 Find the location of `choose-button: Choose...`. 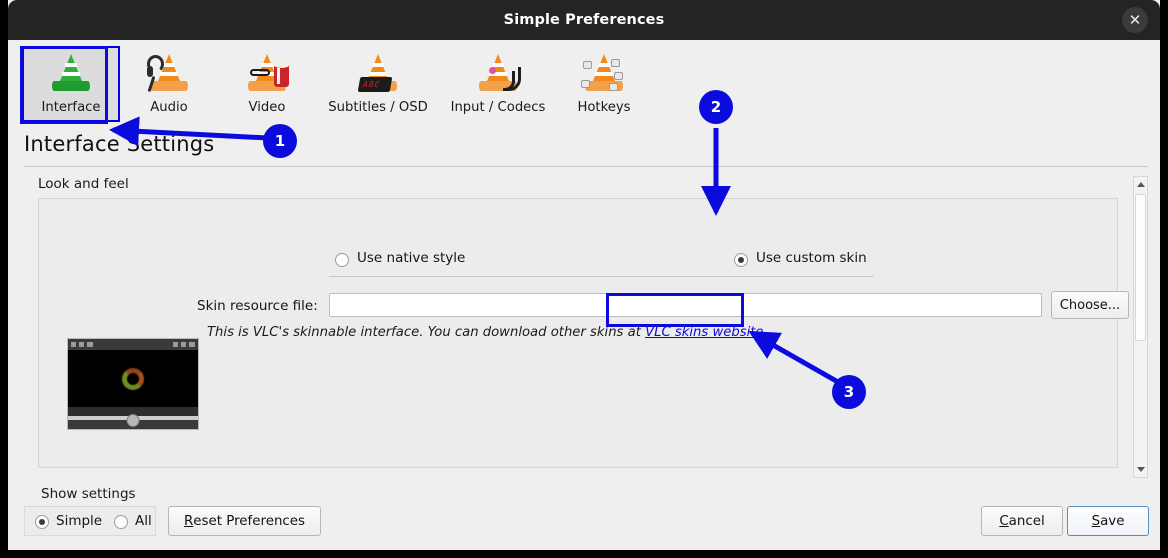

choose-button: Choose... is located at coordinates (1090, 305).